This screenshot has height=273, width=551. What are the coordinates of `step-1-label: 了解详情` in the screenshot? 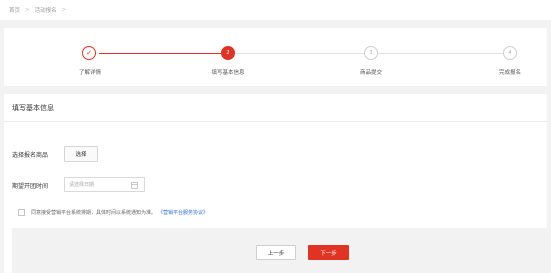 It's located at (90, 73).